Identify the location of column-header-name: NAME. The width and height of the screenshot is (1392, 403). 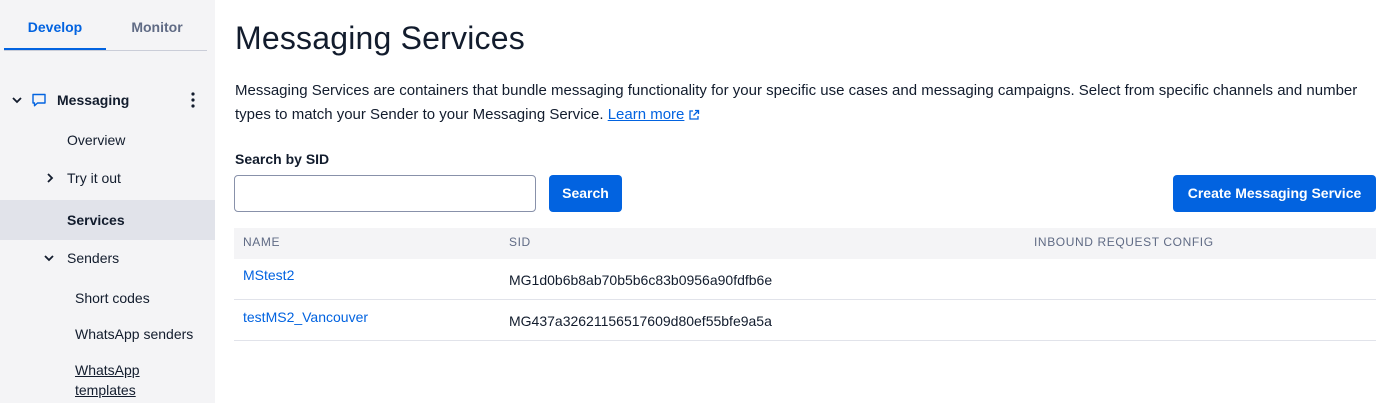
(262, 242).